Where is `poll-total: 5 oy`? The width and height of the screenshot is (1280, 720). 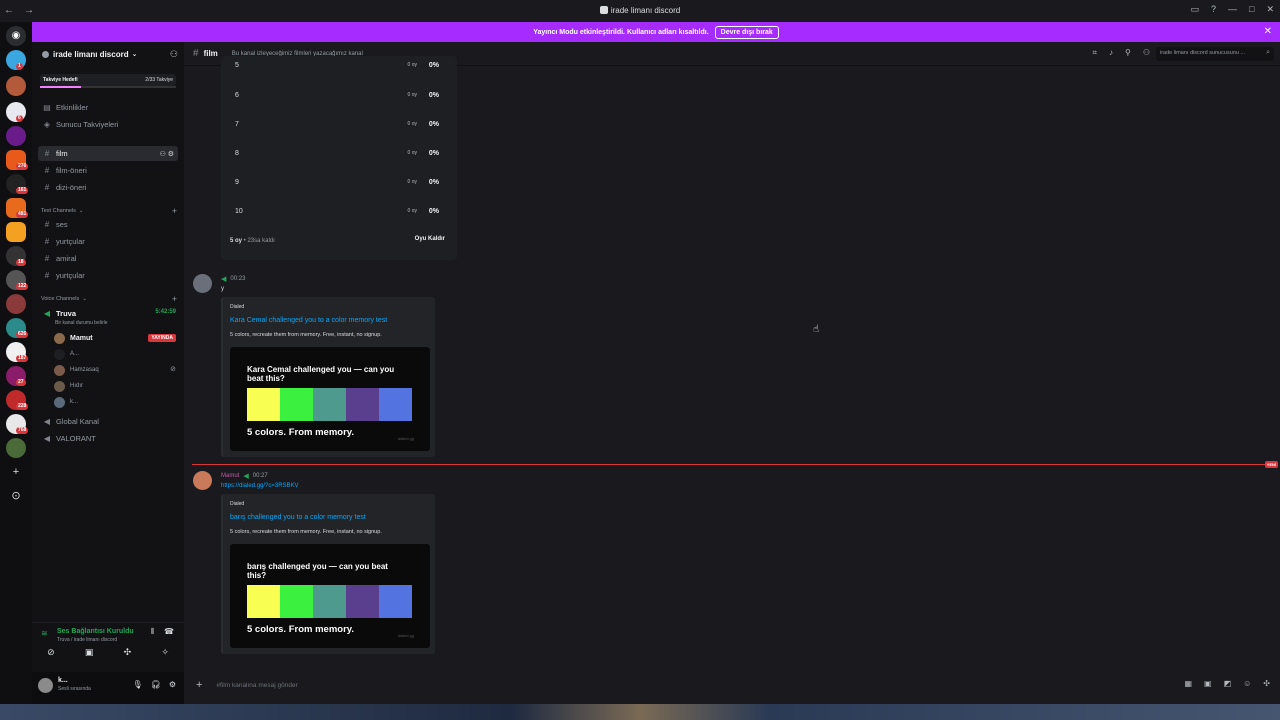
poll-total: 5 oy is located at coordinates (236, 241).